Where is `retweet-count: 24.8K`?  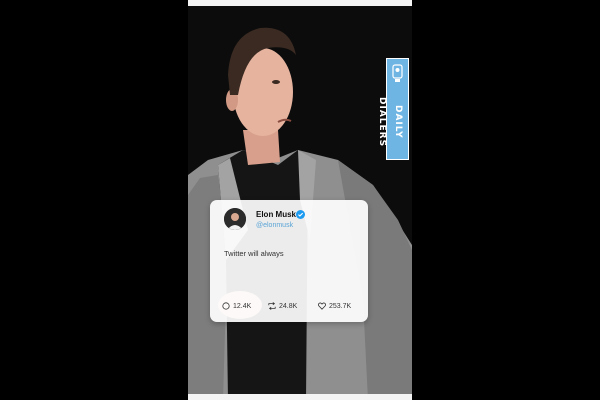 retweet-count: 24.8K is located at coordinates (288, 306).